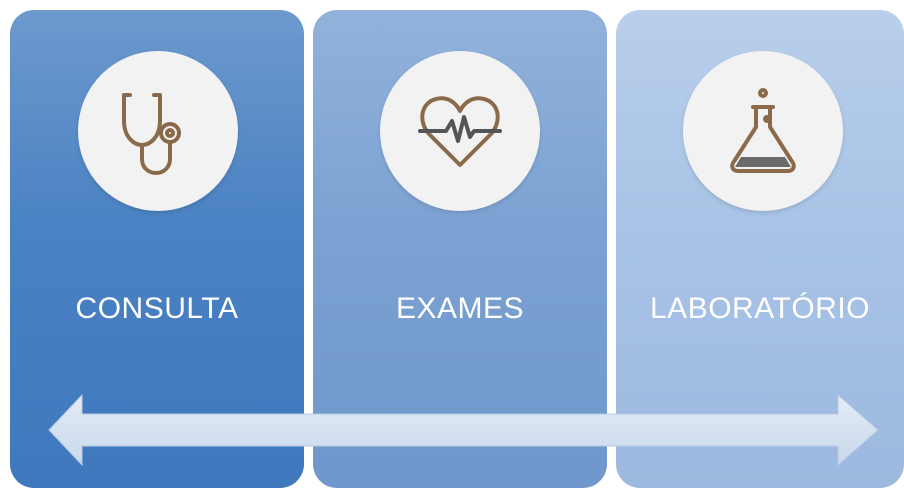  What do you see at coordinates (151, 134) in the screenshot?
I see `stethoscope-icon` at bounding box center [151, 134].